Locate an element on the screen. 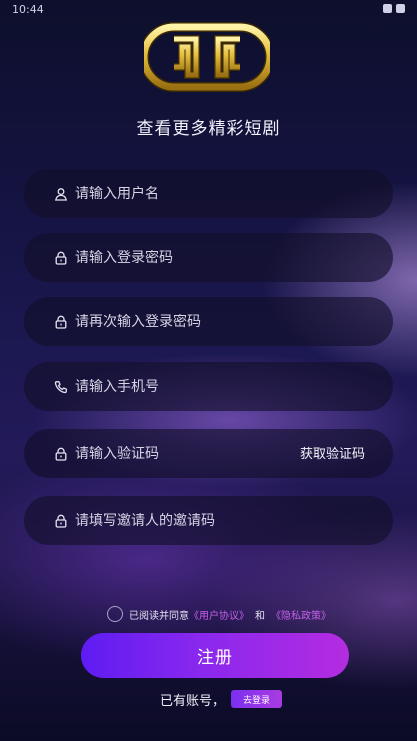 Image resolution: width=417 pixels, height=741 pixels. confirm-password-input is located at coordinates (175, 321).